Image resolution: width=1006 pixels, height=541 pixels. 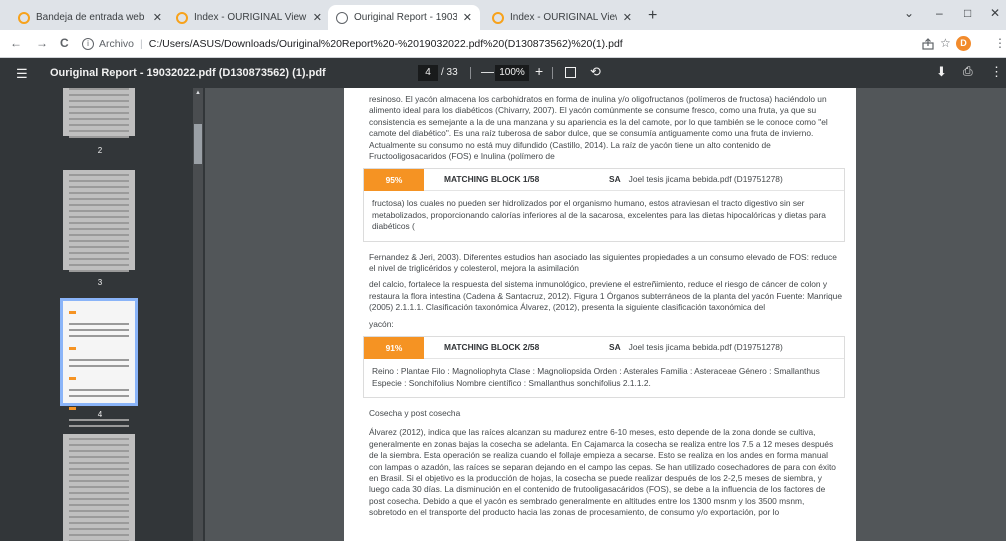 What do you see at coordinates (42, 43) in the screenshot?
I see `forward-button: →` at bounding box center [42, 43].